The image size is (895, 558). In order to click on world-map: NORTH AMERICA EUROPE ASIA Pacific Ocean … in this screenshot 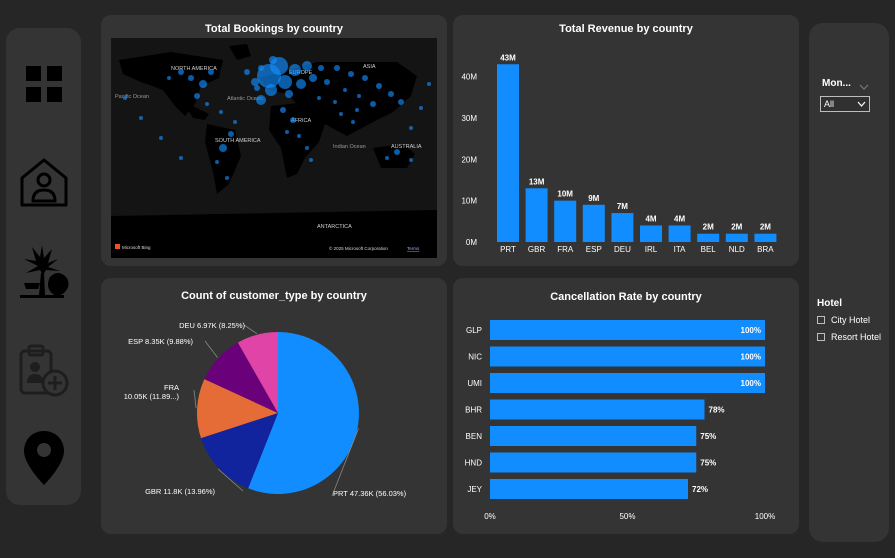, I will do `click(274, 148)`.